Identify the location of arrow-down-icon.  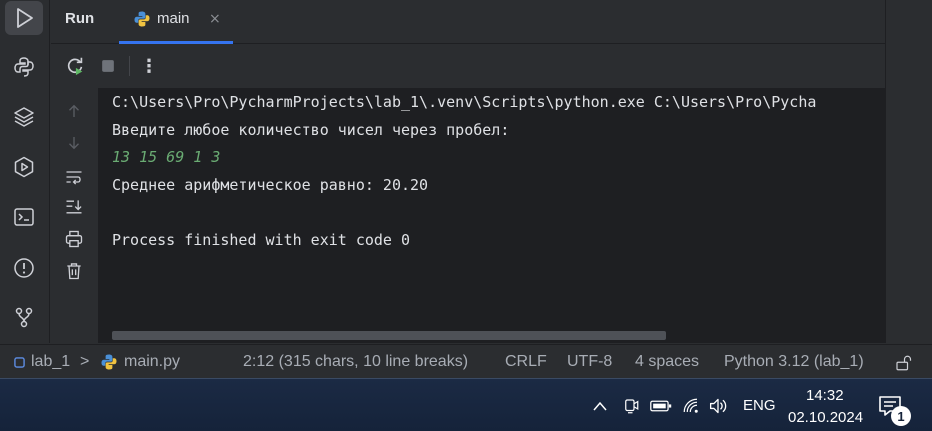
(74, 143).